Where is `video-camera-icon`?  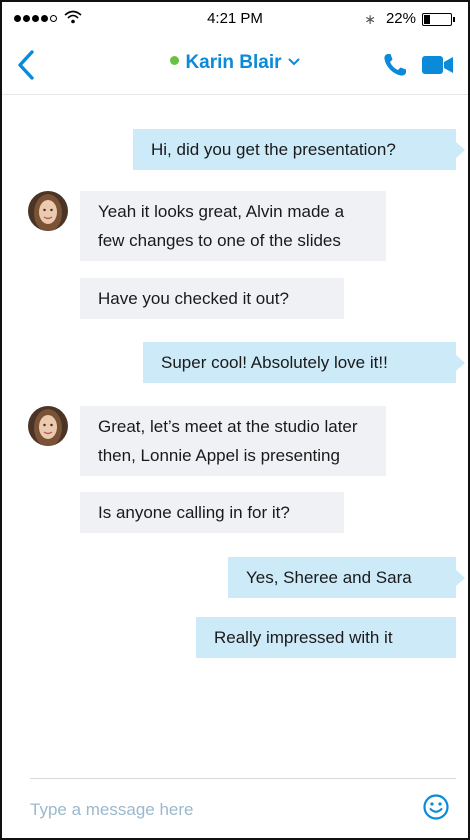 video-camera-icon is located at coordinates (438, 65).